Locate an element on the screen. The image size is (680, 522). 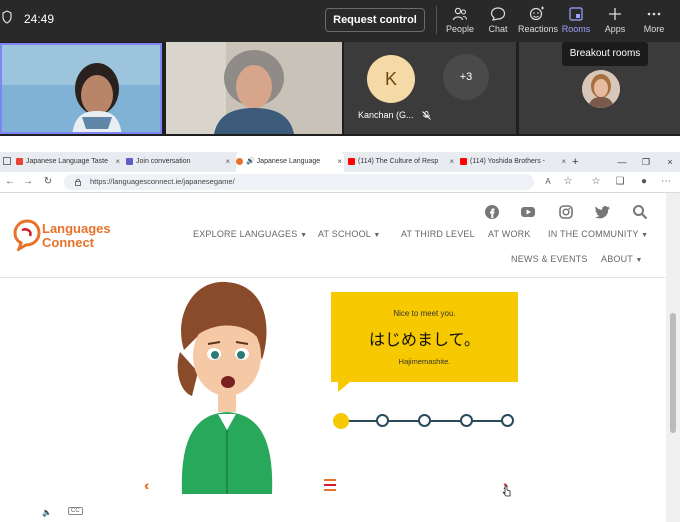
teams-icon is located at coordinates (129, 161).